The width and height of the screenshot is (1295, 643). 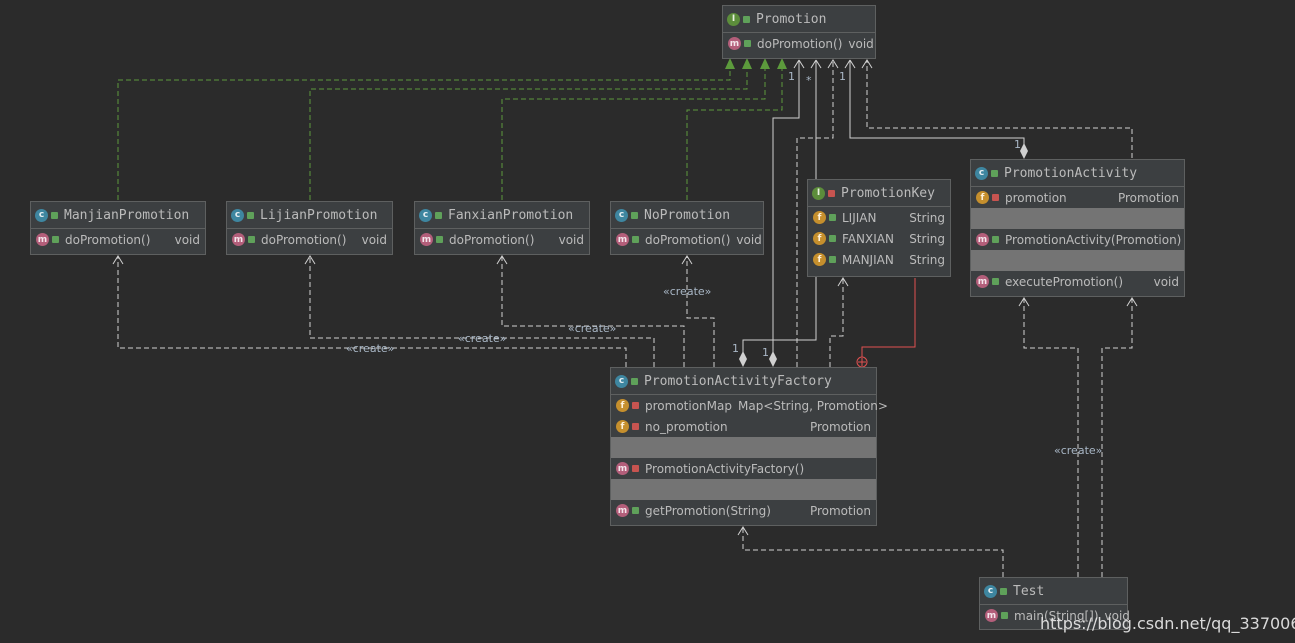 I want to click on class-box-nopromotion: c NoPromotion m doPromotion() void, so click(x=687, y=228).